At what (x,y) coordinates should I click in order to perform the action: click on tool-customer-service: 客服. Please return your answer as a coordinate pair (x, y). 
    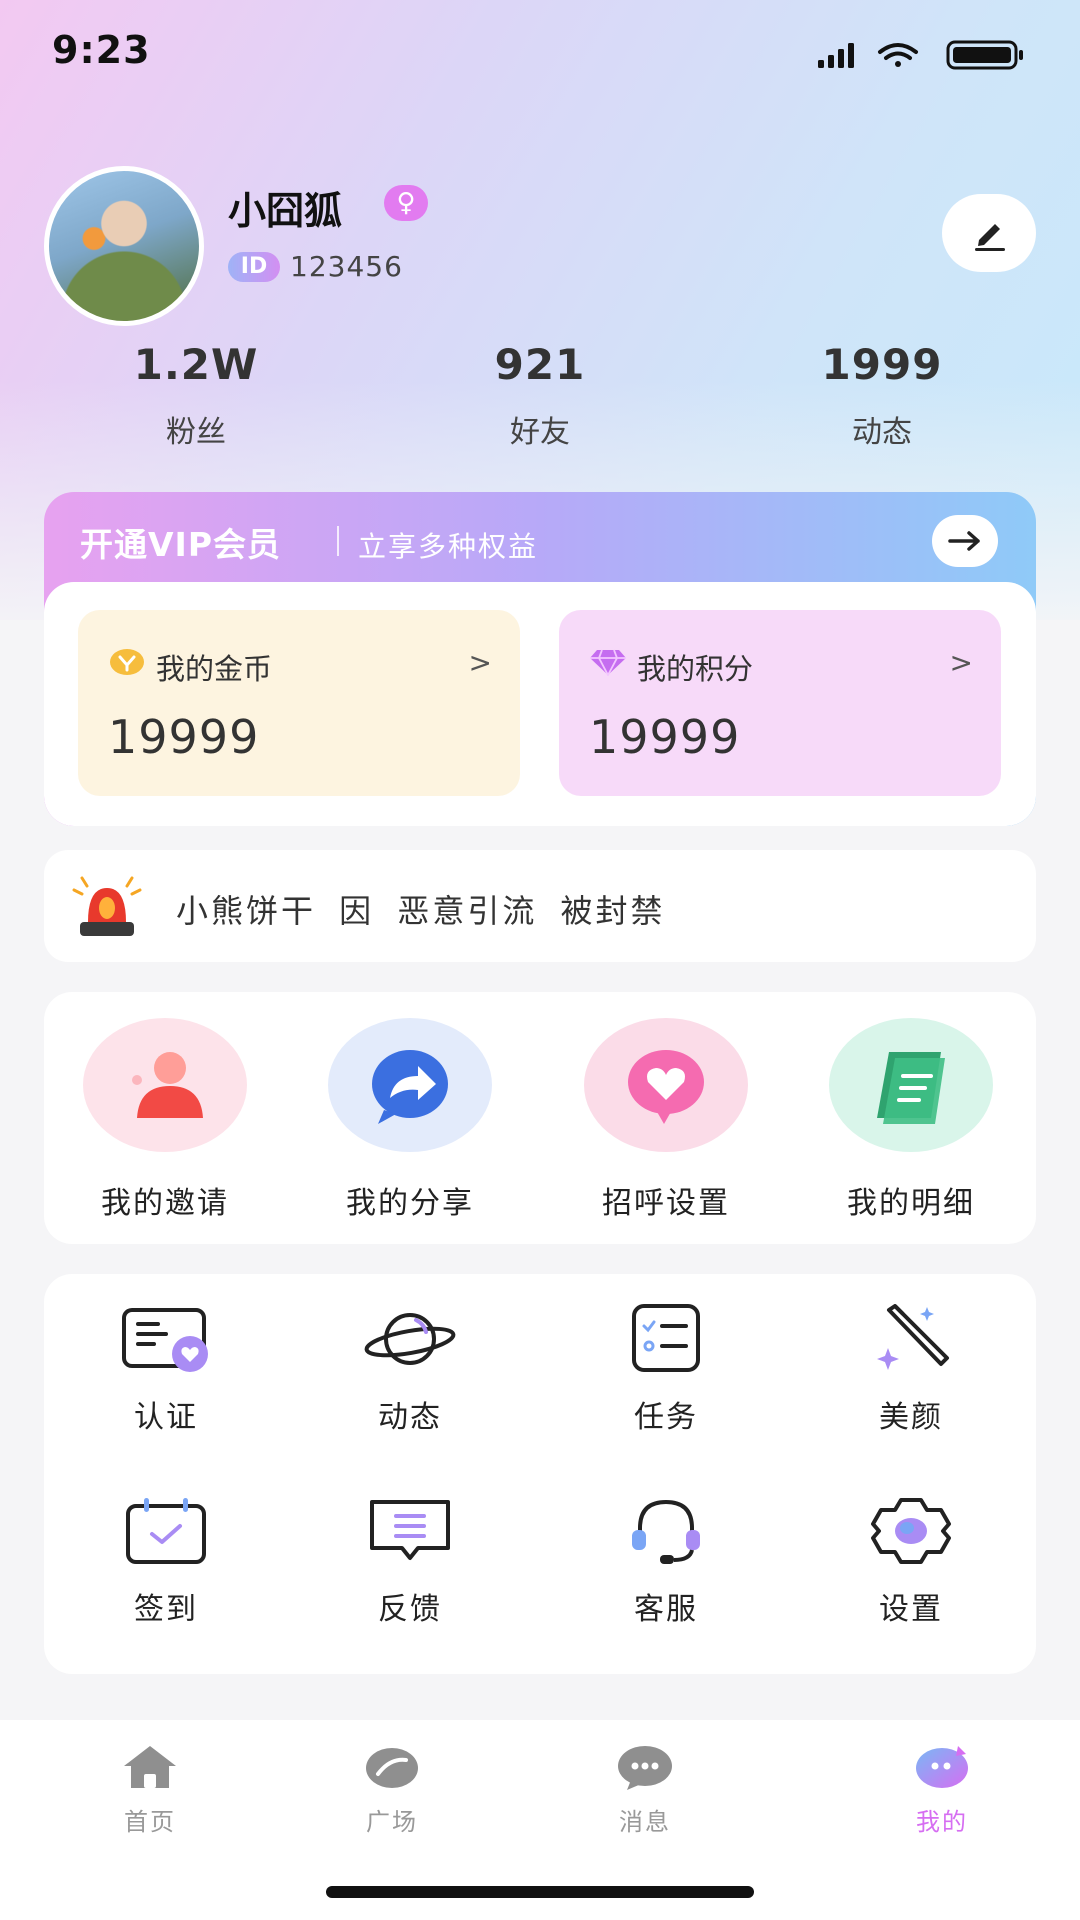
    Looking at the image, I should click on (666, 1562).